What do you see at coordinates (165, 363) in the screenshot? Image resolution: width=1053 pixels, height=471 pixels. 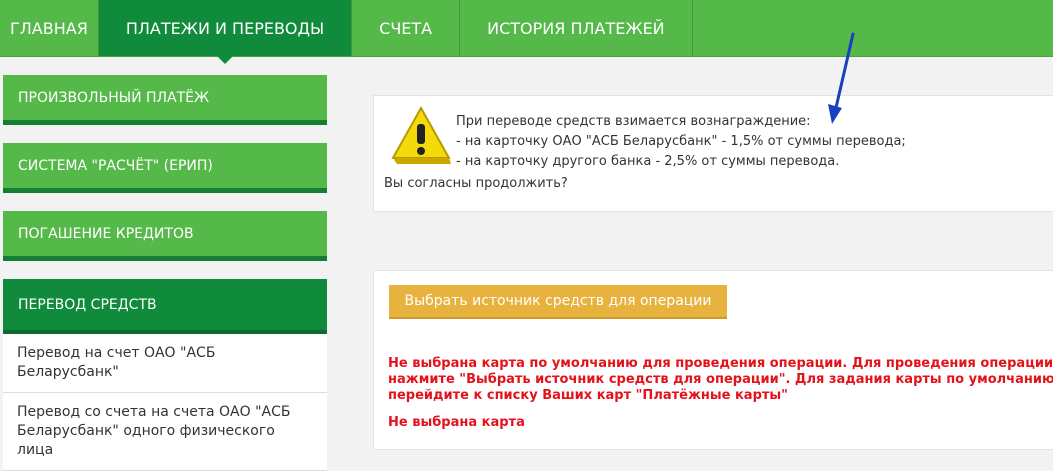 I see `sidebar-subitem-transfer-to-account: Перевод на счет ОАО "АСБ Беларусбанк"` at bounding box center [165, 363].